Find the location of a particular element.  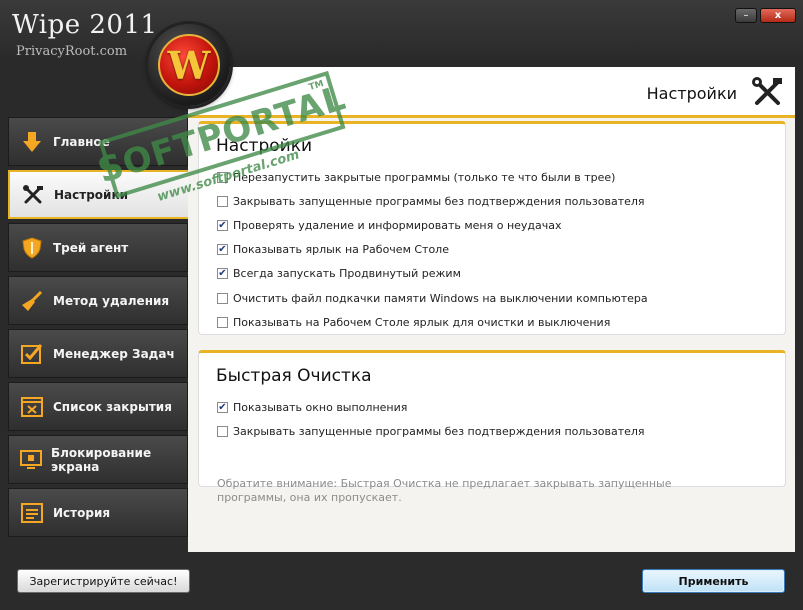

sidebar-item-label: Главное is located at coordinates (81, 141).